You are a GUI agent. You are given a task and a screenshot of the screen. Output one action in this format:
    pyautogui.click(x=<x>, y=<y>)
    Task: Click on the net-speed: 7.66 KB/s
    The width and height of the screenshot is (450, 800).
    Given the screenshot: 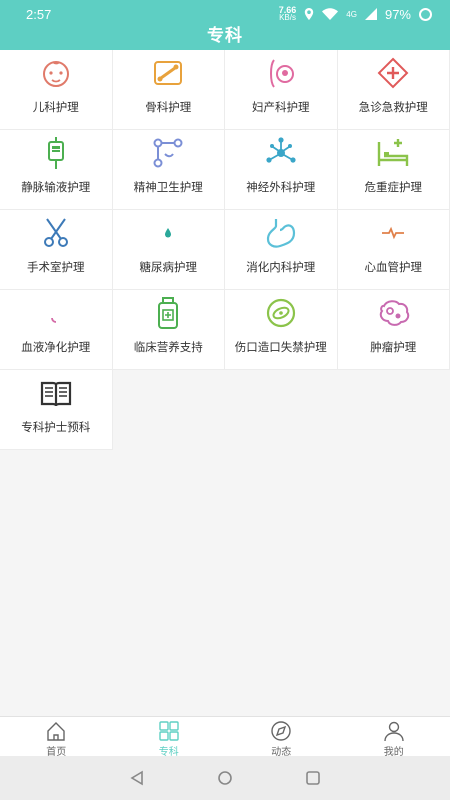 What is the action you would take?
    pyautogui.click(x=287, y=13)
    